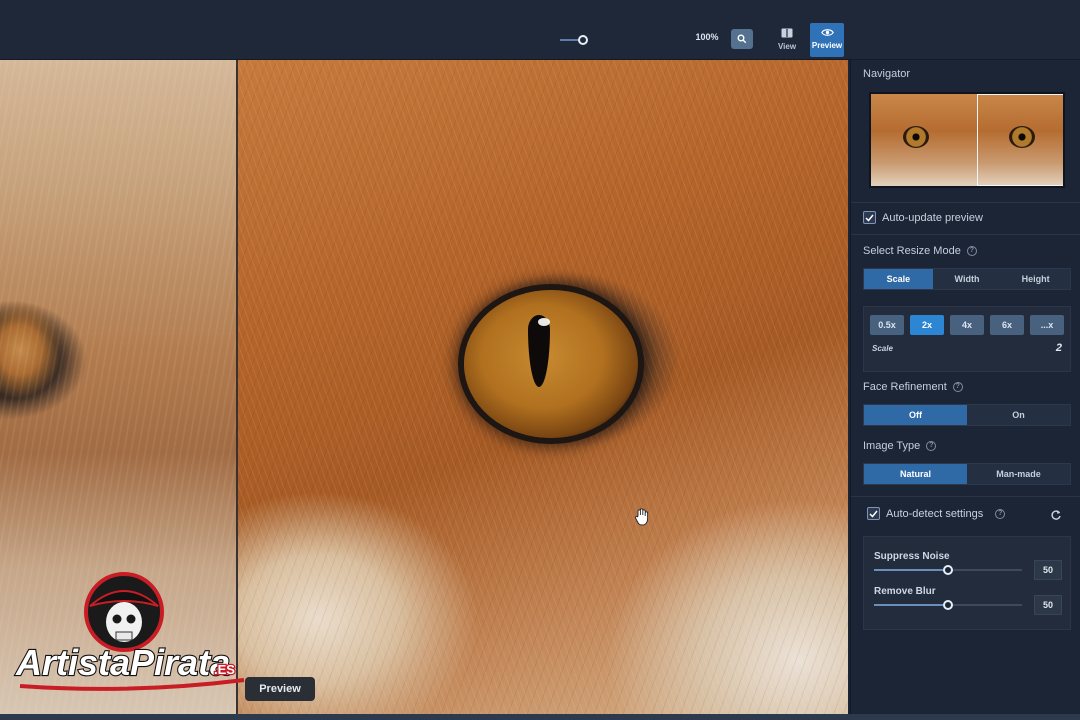 This screenshot has height=720, width=1080. Describe the element at coordinates (827, 32) in the screenshot. I see `eye-icon` at that location.